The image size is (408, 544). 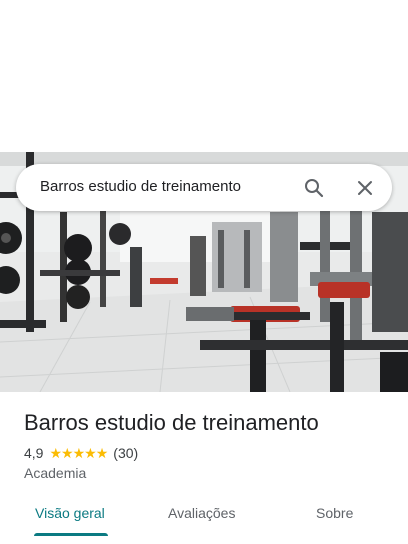 I want to click on tab-bar: Visão geral Avaliações Sobre, so click(x=204, y=518).